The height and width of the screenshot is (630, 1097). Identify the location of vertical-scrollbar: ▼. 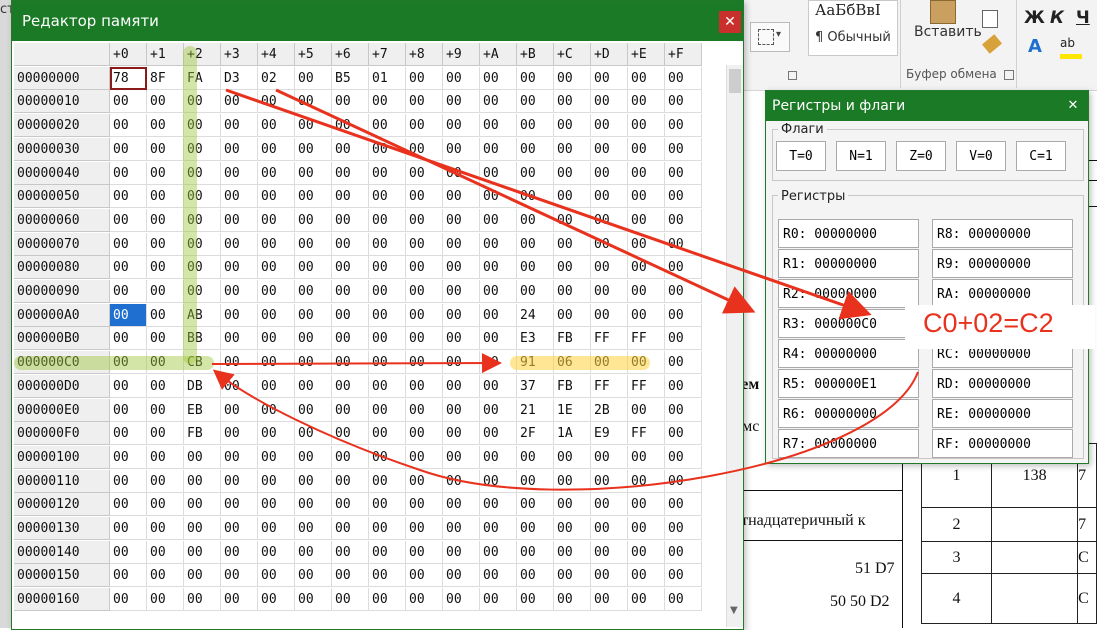
(734, 346).